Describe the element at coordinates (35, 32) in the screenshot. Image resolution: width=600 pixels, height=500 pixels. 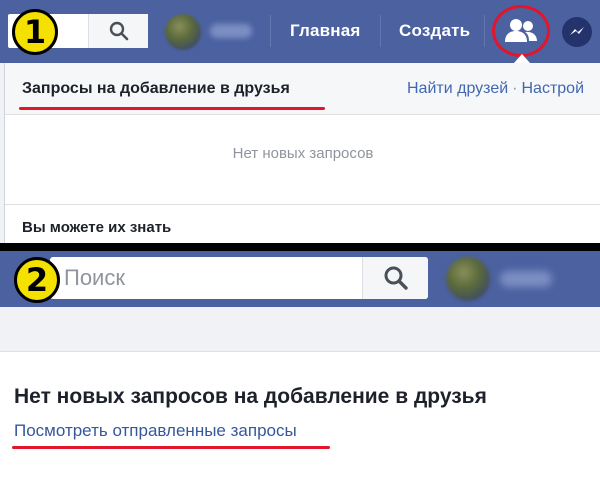
I see `step-badge: 1` at that location.